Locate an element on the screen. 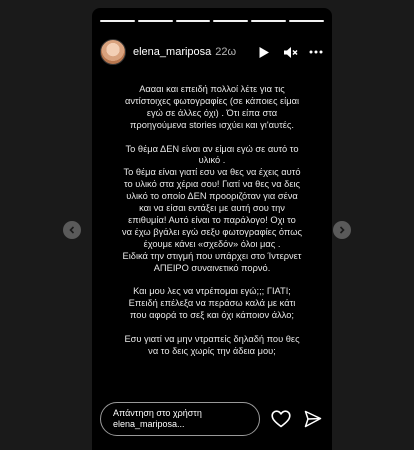 The image size is (414, 450). text-line: ΑΠΕΙΡΟ συναινετικό πορνό. is located at coordinates (212, 267).